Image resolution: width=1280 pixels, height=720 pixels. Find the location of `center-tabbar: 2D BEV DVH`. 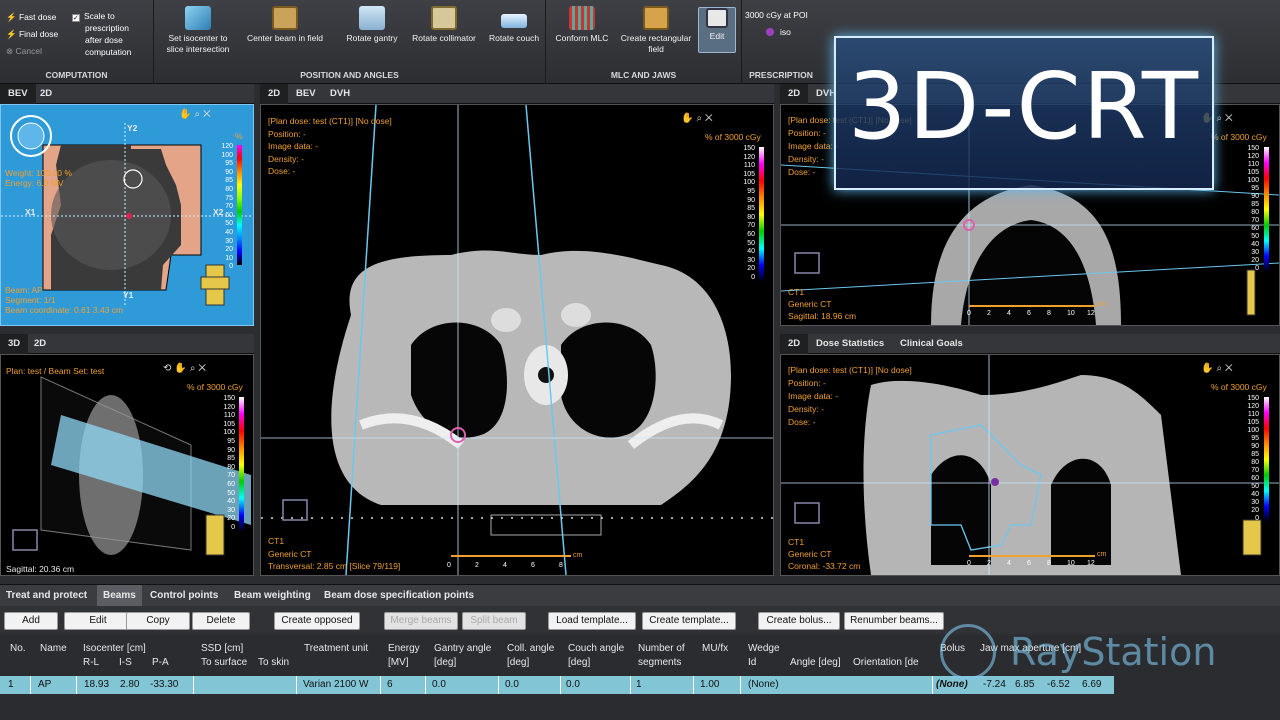

center-tabbar: 2D BEV DVH is located at coordinates (517, 94).